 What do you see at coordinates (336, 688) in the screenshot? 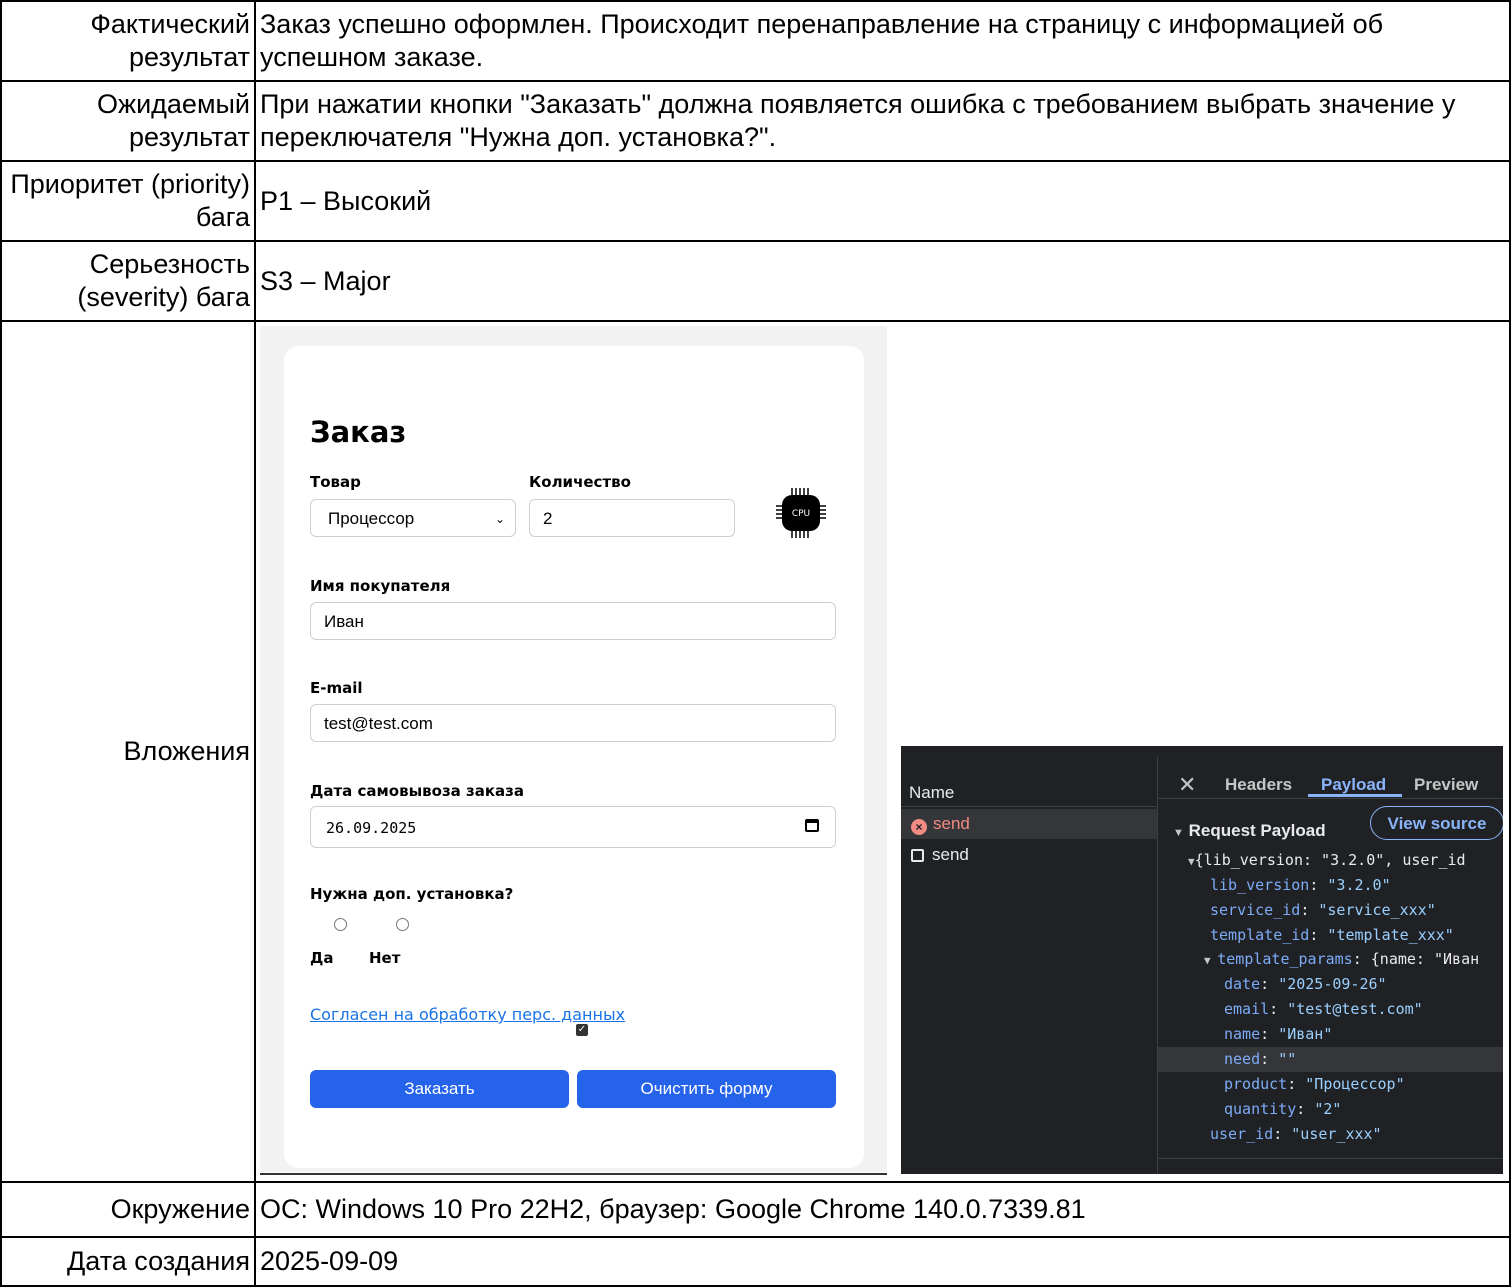
I see `email-label: E-mail` at bounding box center [336, 688].